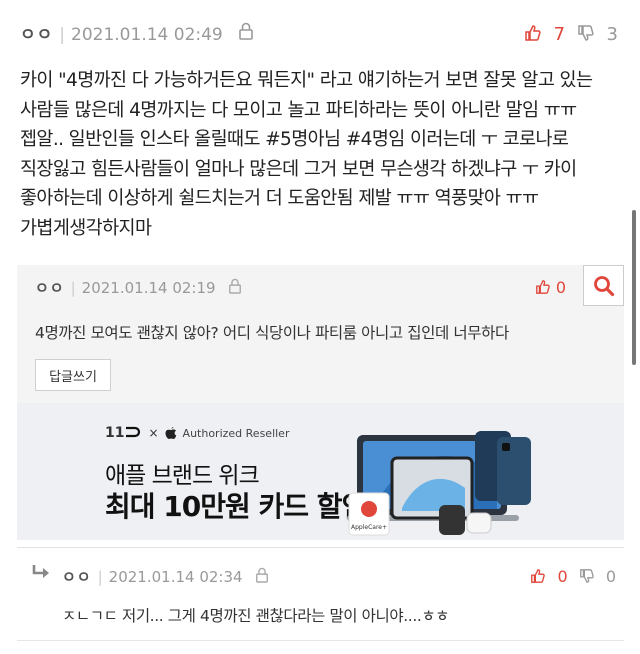 Image resolution: width=640 pixels, height=654 pixels. I want to click on ad-logo-row: 11 × Authorized Reseller, so click(197, 433).